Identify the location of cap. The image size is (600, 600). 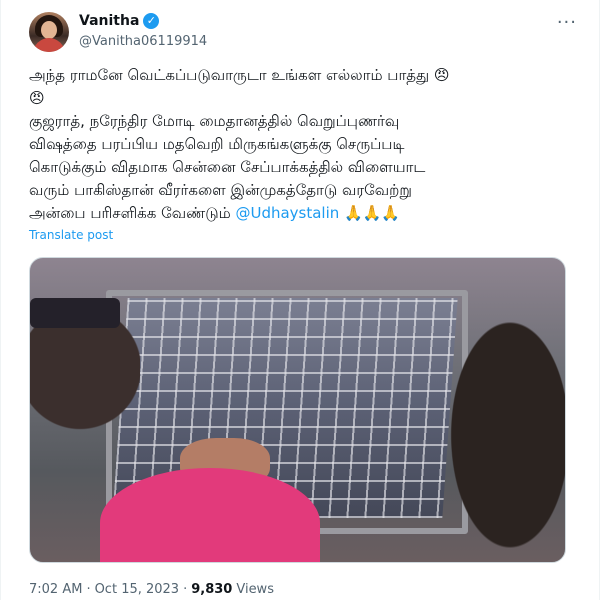
(75, 313).